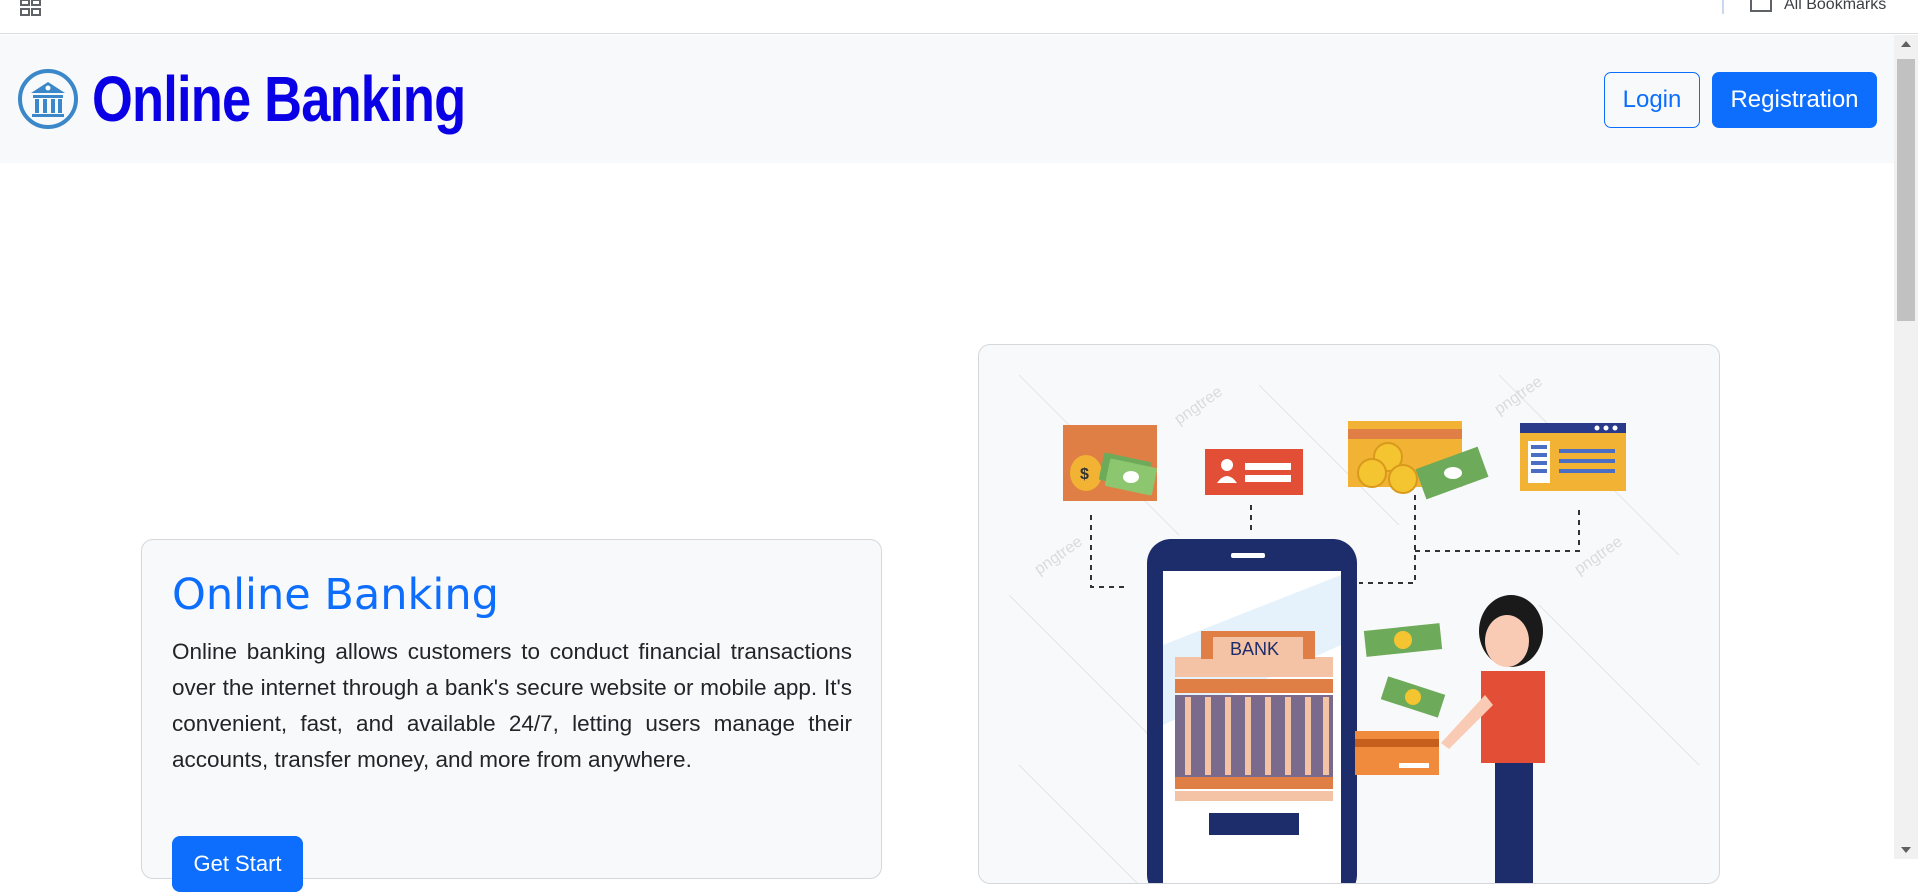 This screenshot has height=892, width=1918. Describe the element at coordinates (1418, 460) in the screenshot. I see `coins-cards-icon` at that location.